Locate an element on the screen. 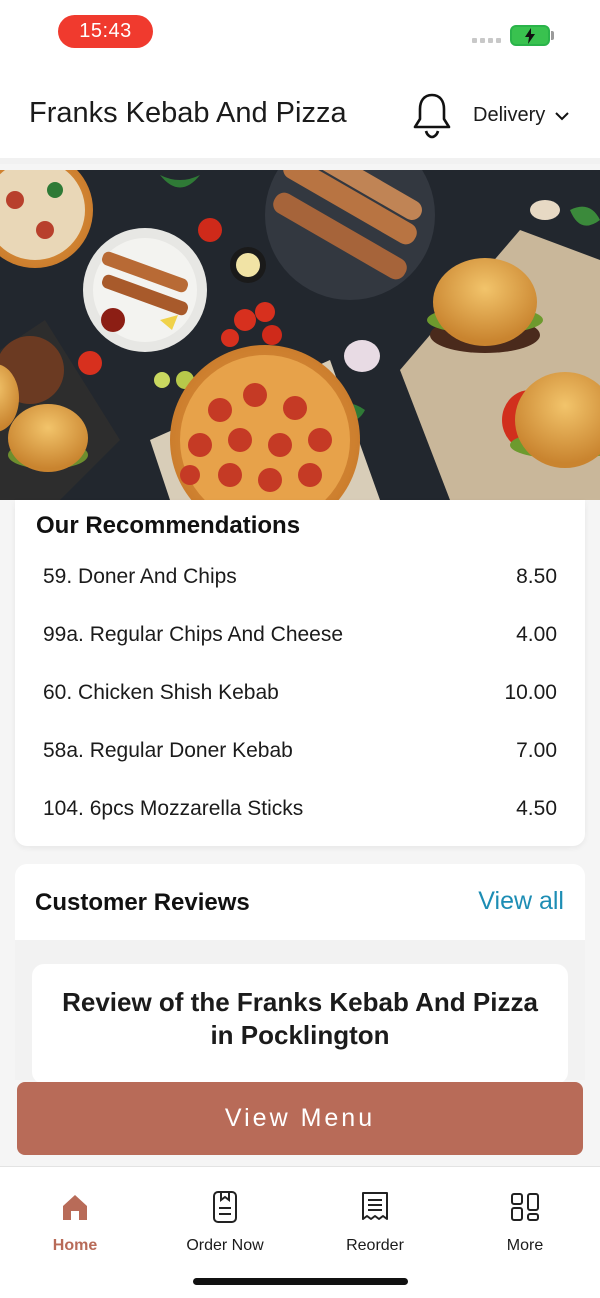  customer-reviews-title: Customer Reviews is located at coordinates (142, 902).